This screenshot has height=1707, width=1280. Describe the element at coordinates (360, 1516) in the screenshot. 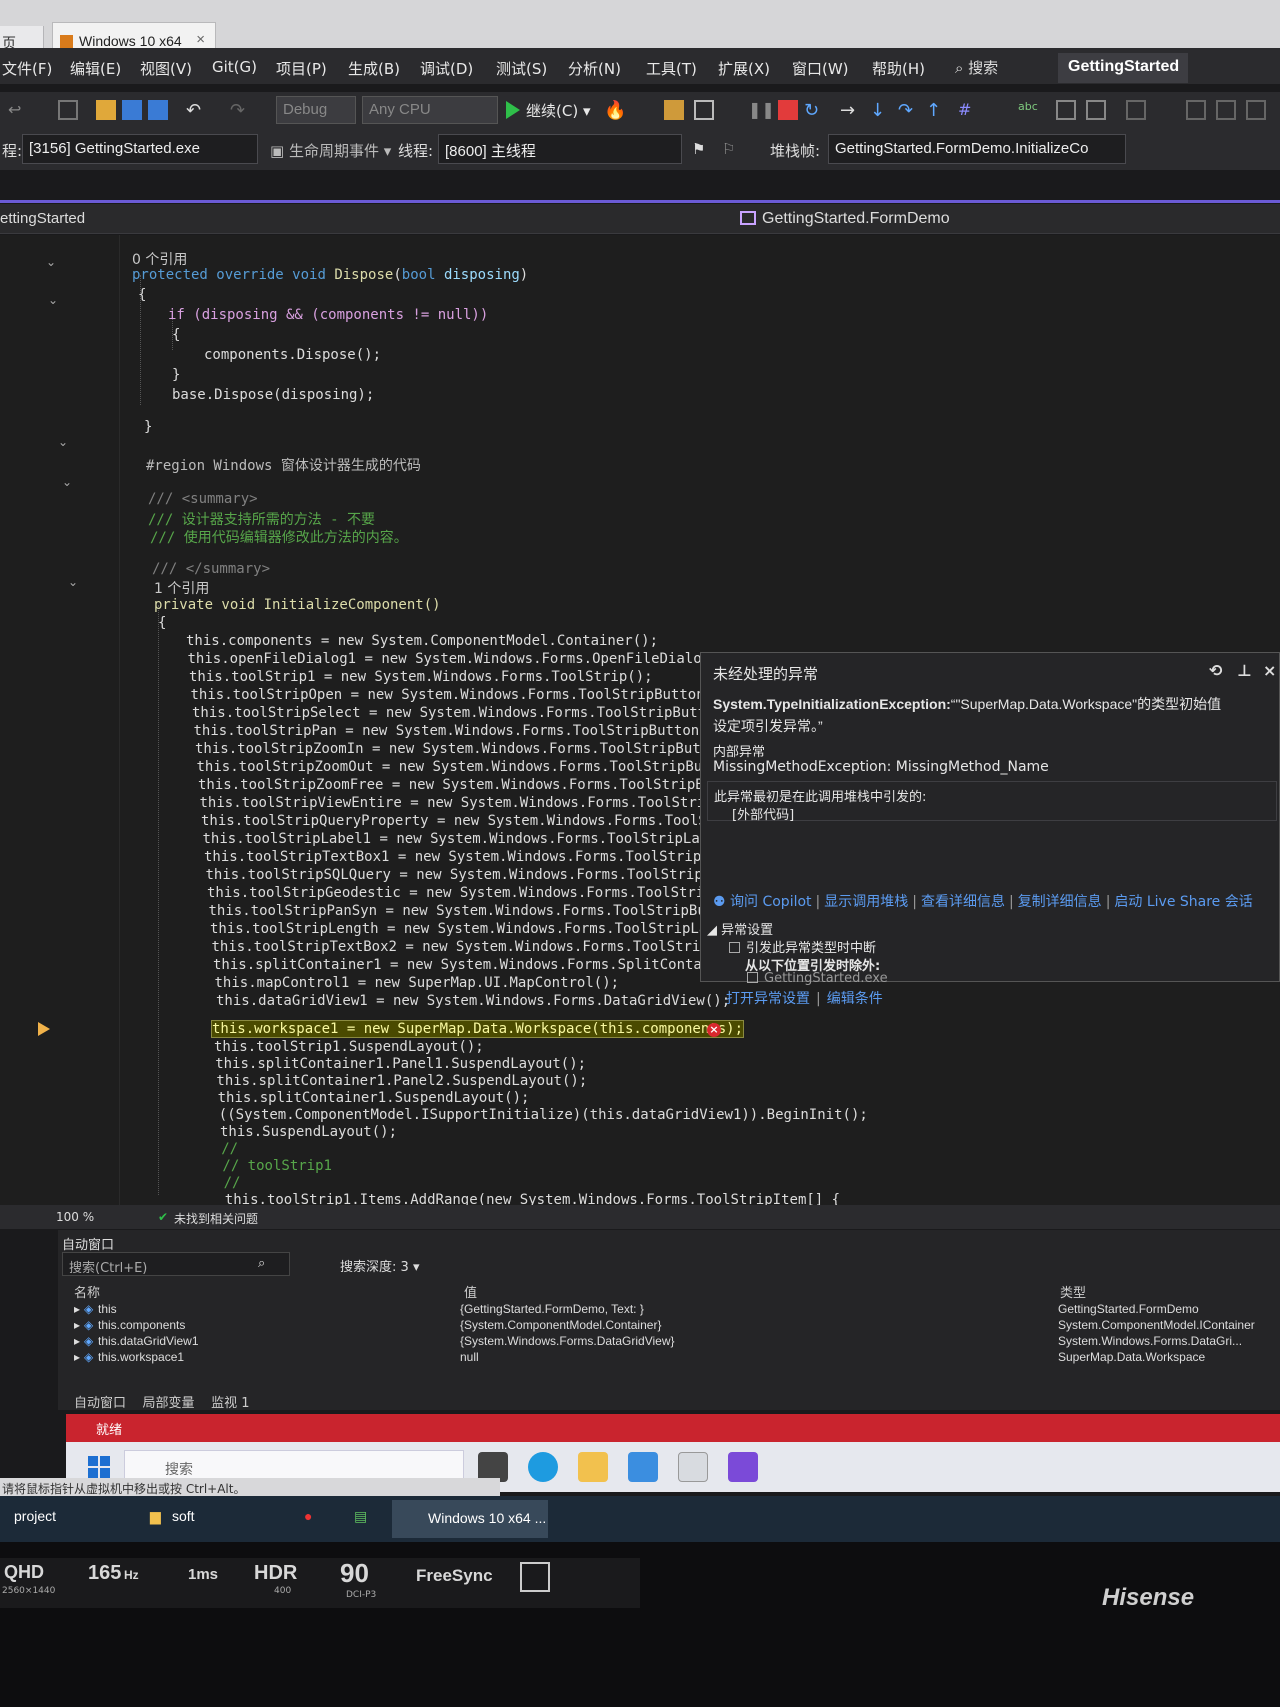

I see `notepad-icon: ▤` at that location.